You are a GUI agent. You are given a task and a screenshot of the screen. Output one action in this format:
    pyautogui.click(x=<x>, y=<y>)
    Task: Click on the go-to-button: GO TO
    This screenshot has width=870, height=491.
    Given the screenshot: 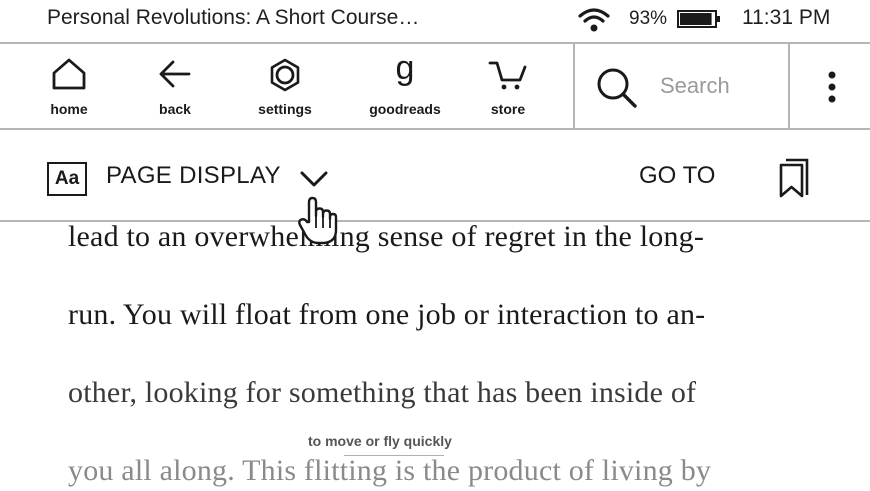 What is the action you would take?
    pyautogui.click(x=677, y=176)
    